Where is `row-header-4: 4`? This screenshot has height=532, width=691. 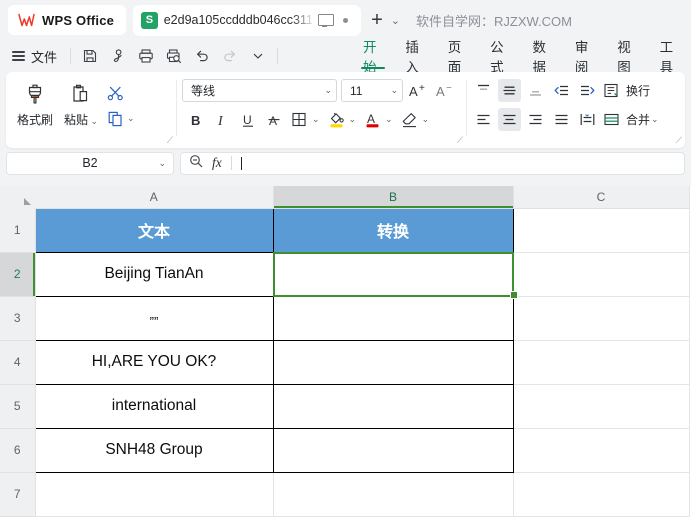 row-header-4: 4 is located at coordinates (18, 362).